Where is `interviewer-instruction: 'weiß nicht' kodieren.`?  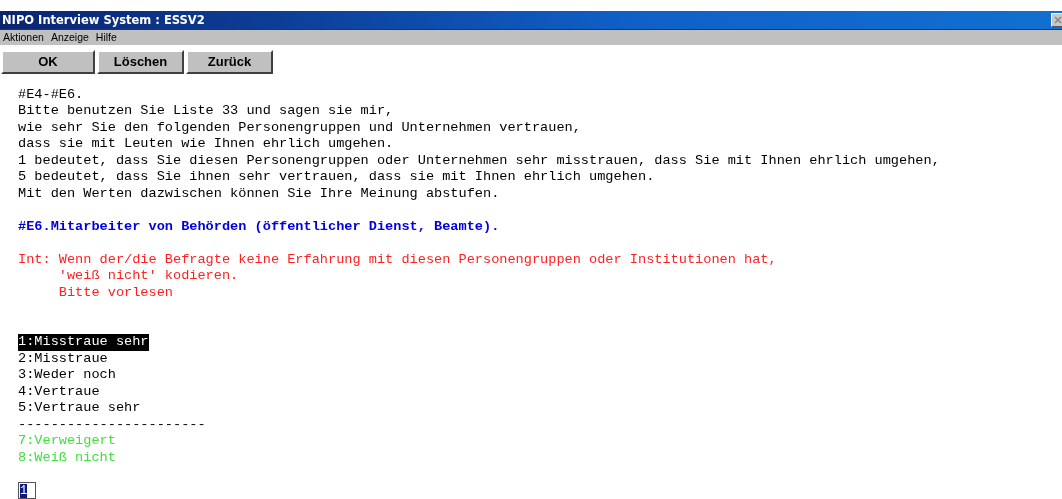
interviewer-instruction: 'weiß nicht' kodieren. is located at coordinates (148, 276).